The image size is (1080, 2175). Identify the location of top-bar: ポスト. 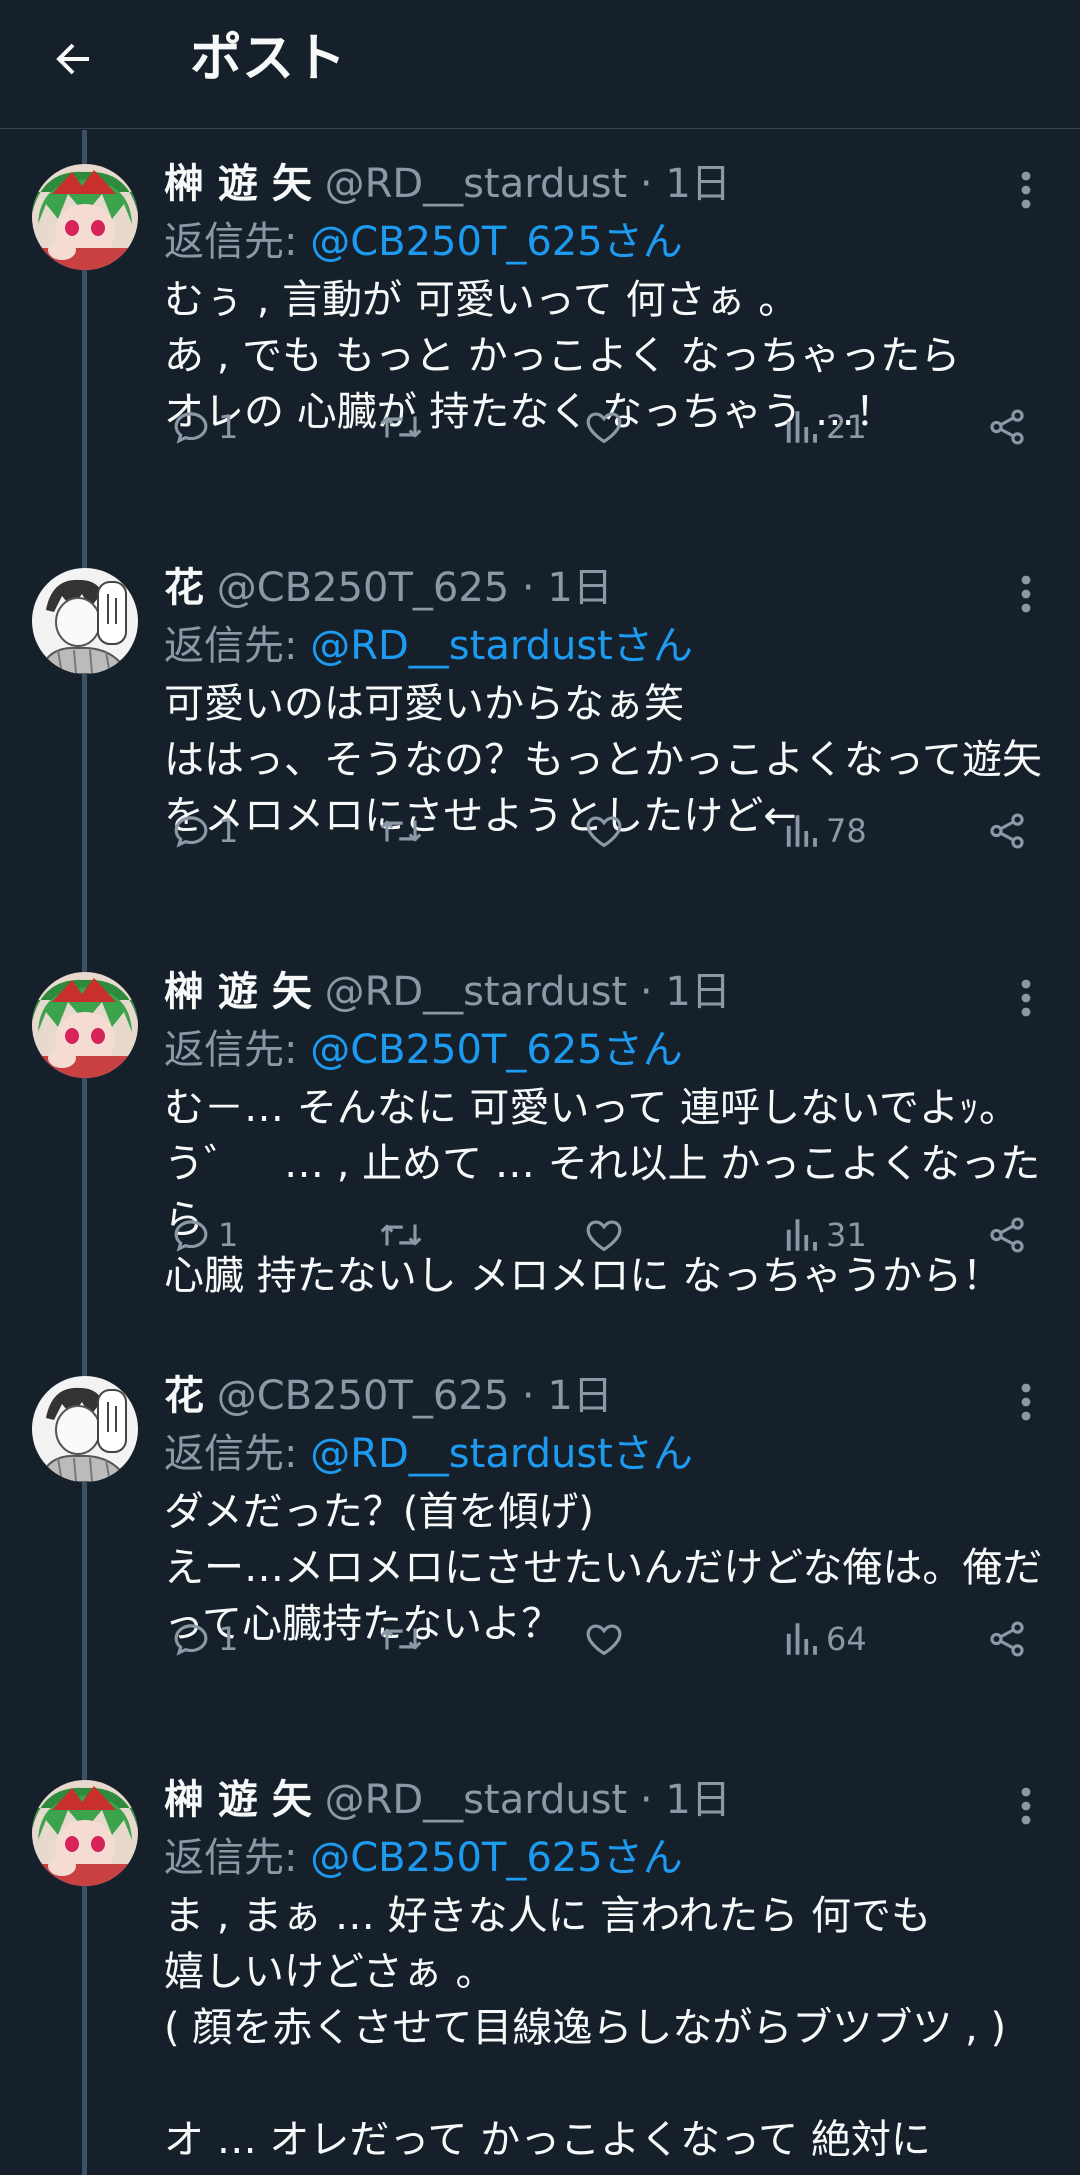
(540, 64).